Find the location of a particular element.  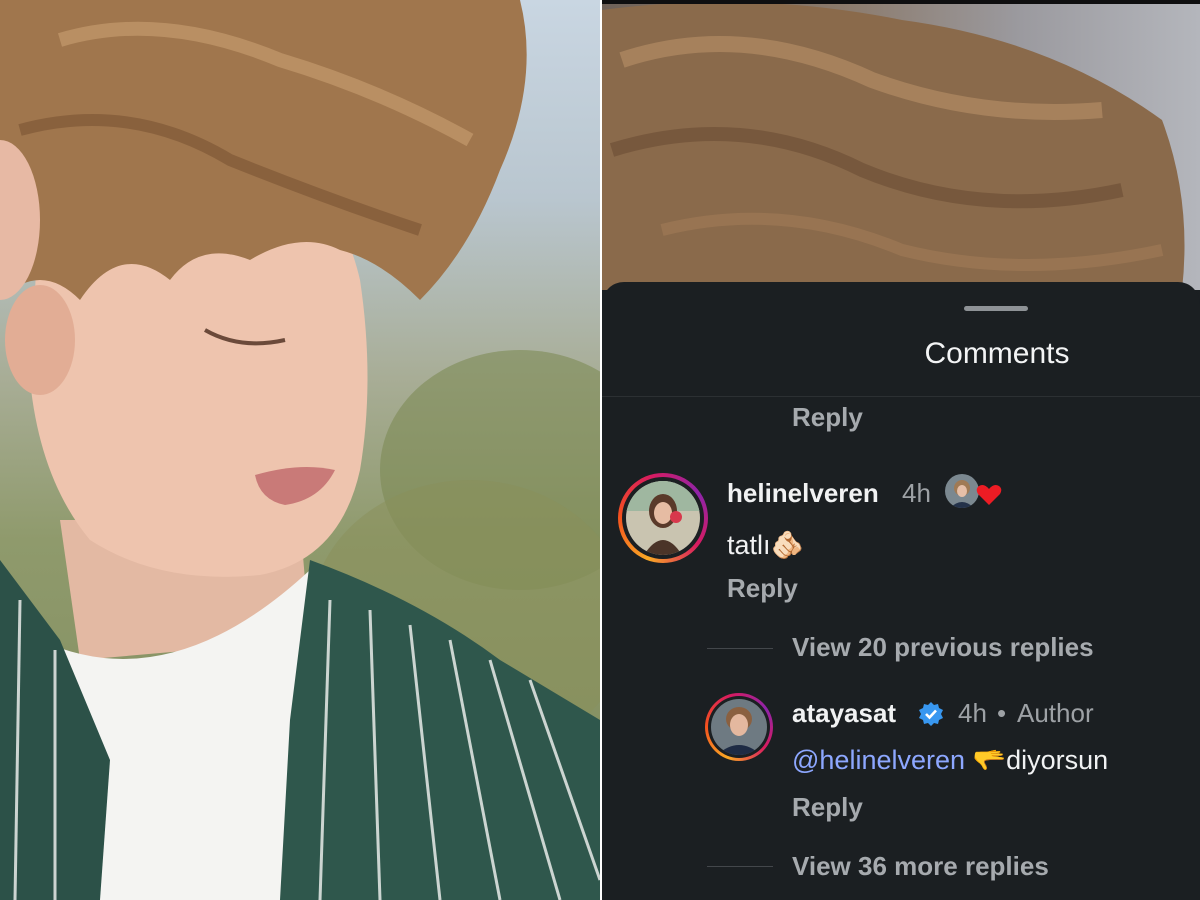

header-separator is located at coordinates (901, 396).